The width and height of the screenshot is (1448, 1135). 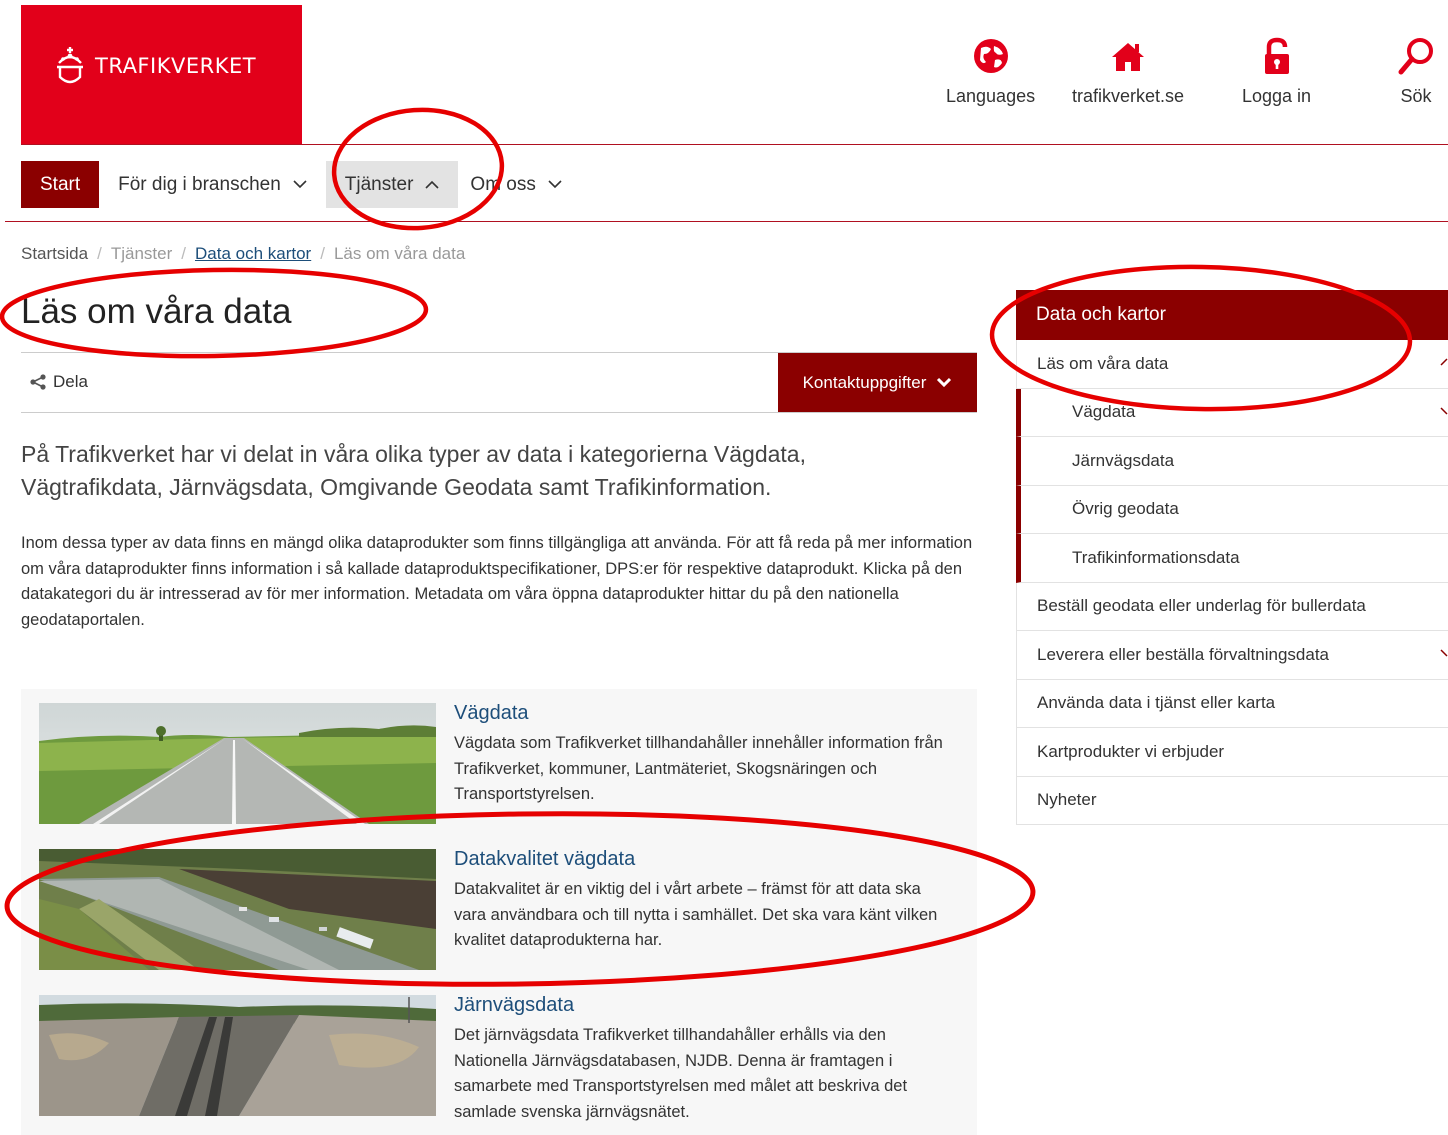 I want to click on search-label: Sök, so click(x=1416, y=96).